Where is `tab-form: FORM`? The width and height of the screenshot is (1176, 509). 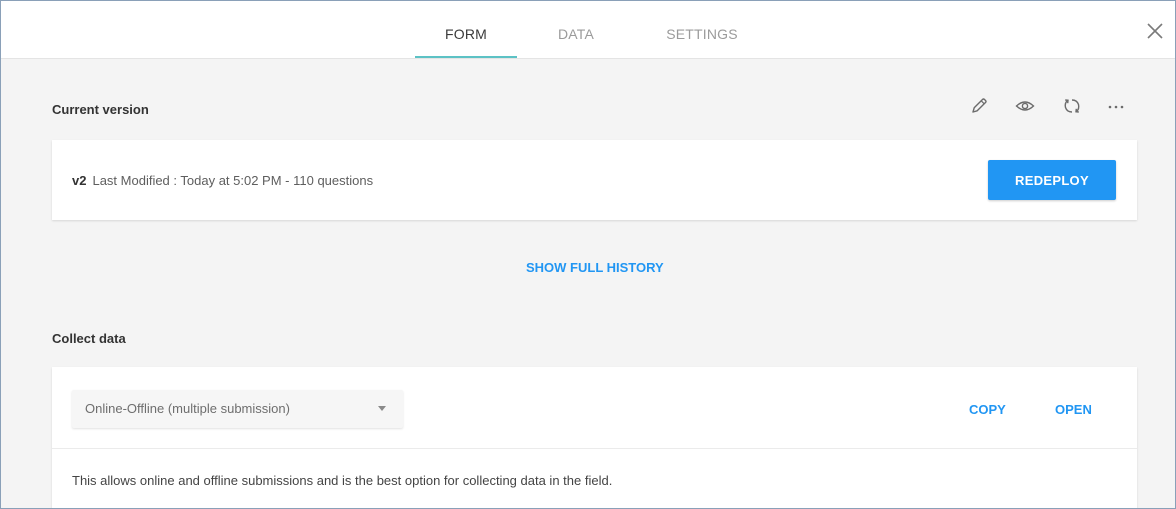 tab-form: FORM is located at coordinates (466, 30).